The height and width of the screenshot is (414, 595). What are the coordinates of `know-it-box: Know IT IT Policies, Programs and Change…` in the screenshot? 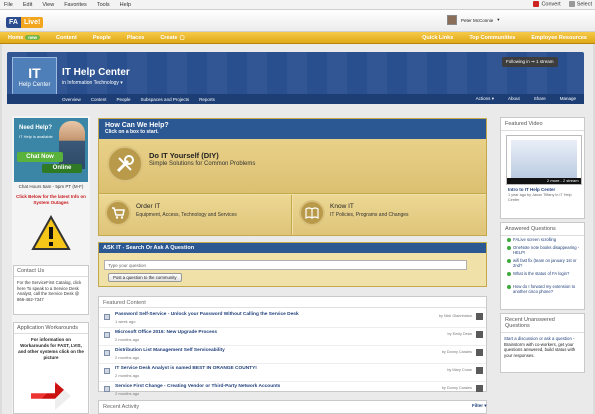 It's located at (389, 215).